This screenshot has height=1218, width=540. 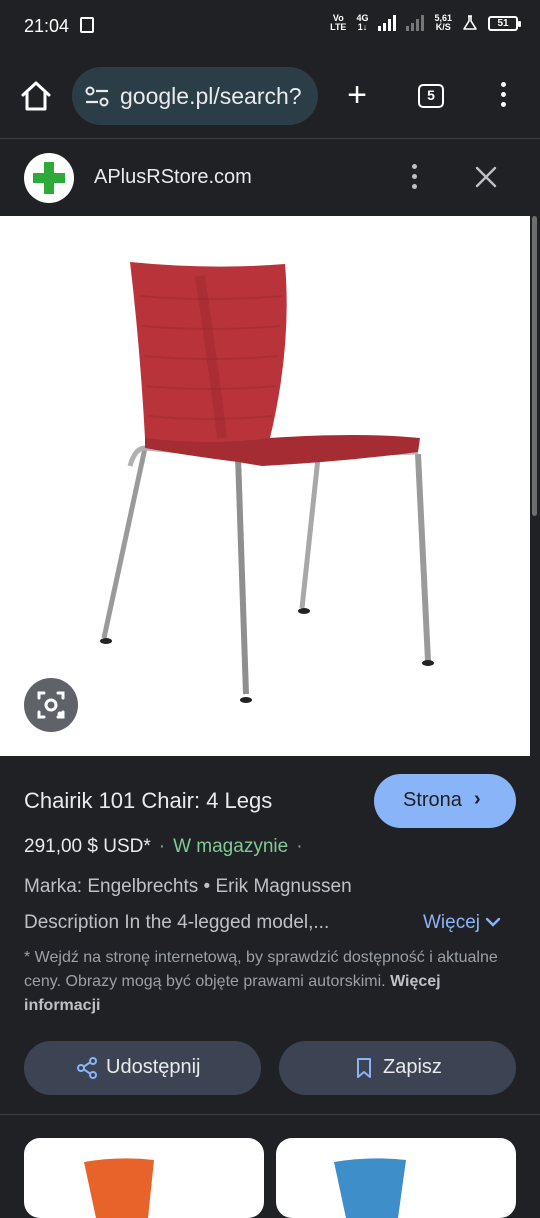 I want to click on save-button: Zapisz, so click(x=397, y=1068).